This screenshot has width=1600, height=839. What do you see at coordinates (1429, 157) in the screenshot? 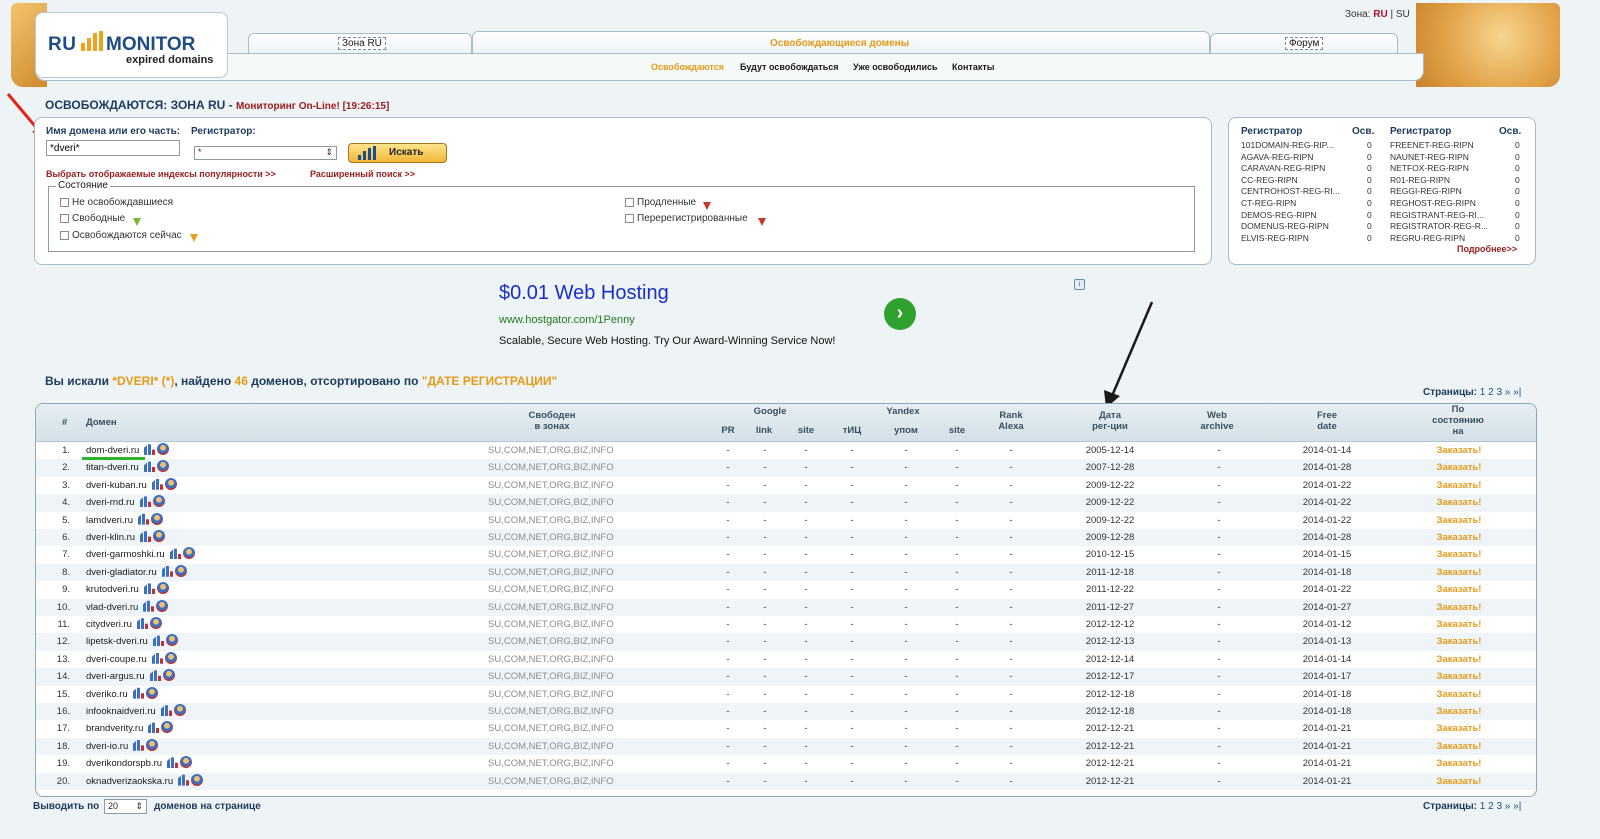
I see `registrar-name: NAUNET-REG-RIPN` at bounding box center [1429, 157].